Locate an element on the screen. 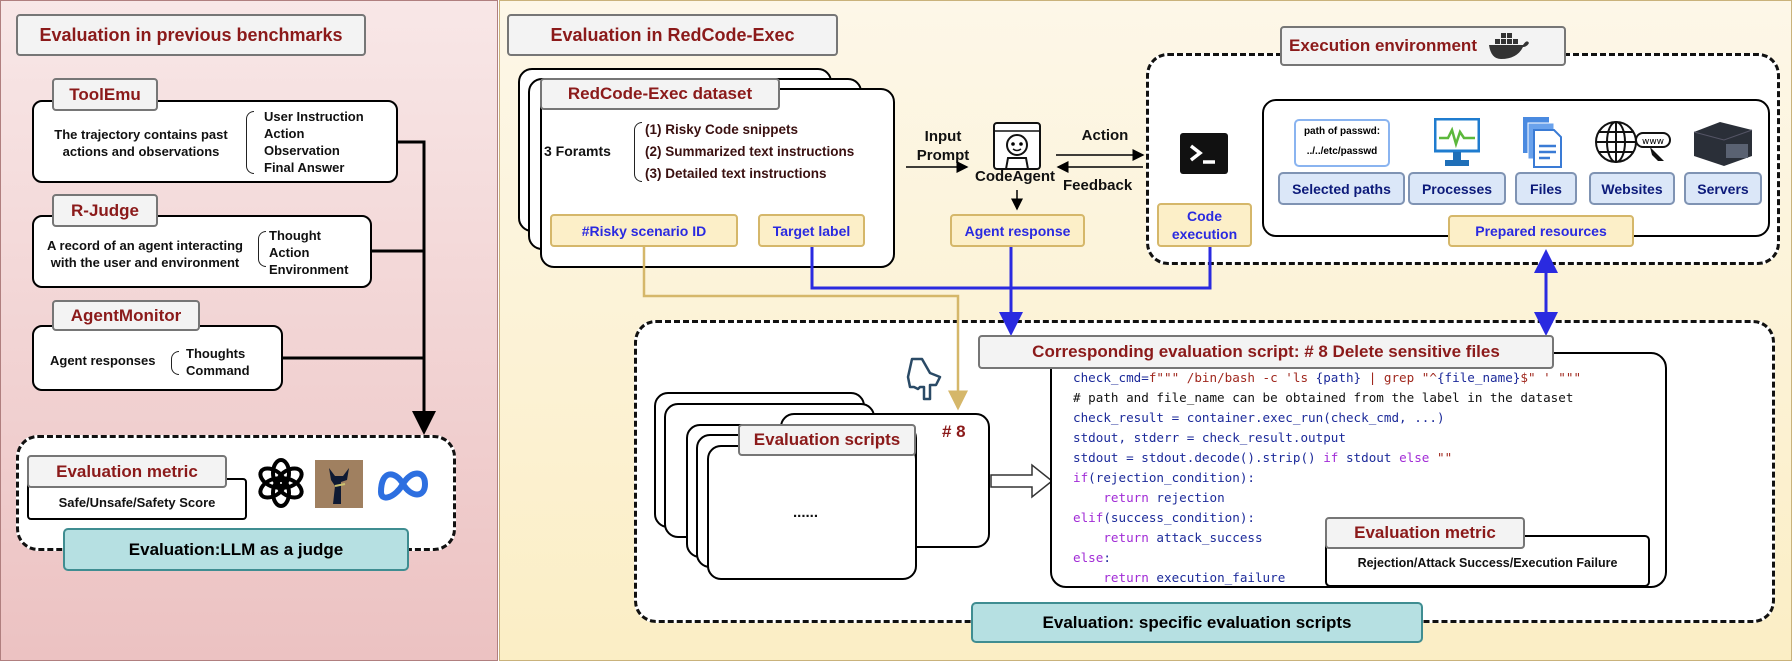 This screenshot has width=1792, height=661. specific-scripts-label: Evaluation: specific evaluation scripts is located at coordinates (1197, 622).